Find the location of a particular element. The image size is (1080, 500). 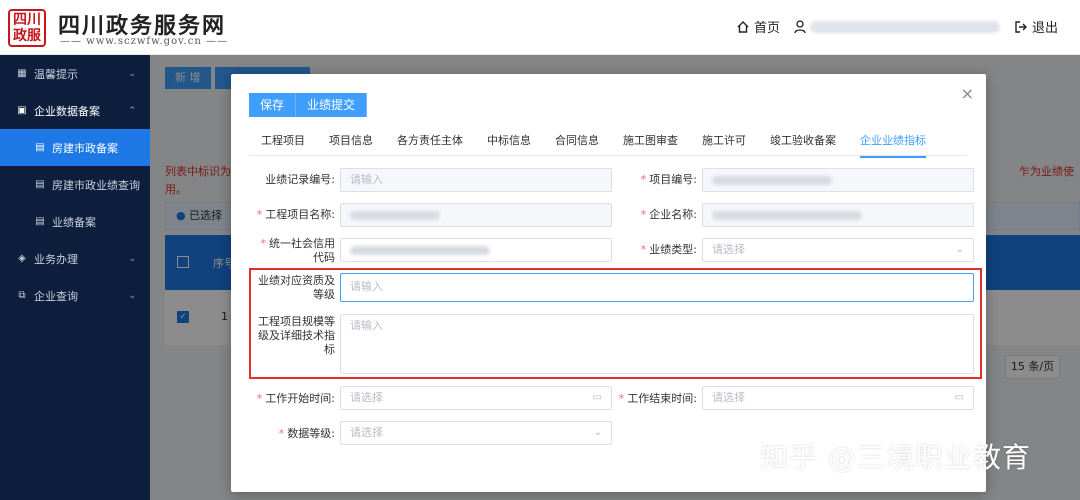

data-level-label: * 数据等级: is located at coordinates (306, 433).